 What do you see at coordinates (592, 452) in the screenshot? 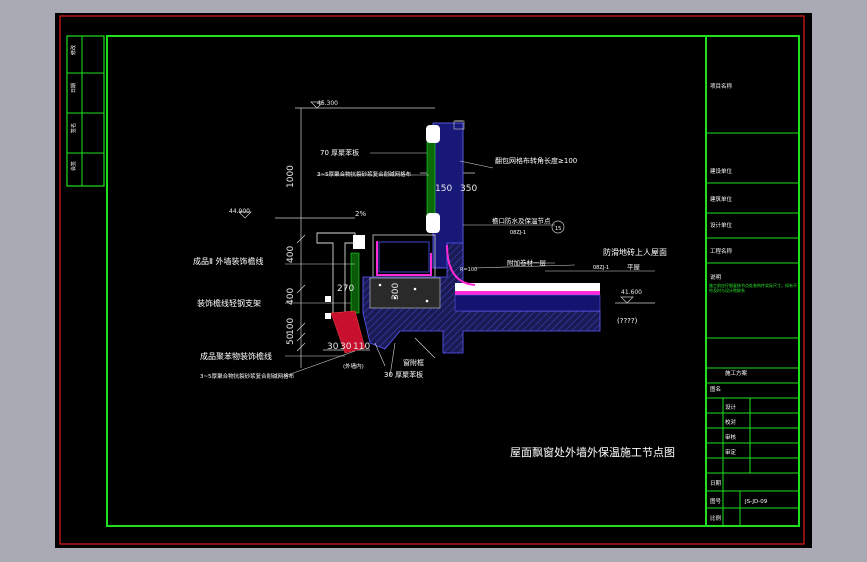
I see `drawing-title: 屋面飘窗处外墙外保温施工节点图` at bounding box center [592, 452].